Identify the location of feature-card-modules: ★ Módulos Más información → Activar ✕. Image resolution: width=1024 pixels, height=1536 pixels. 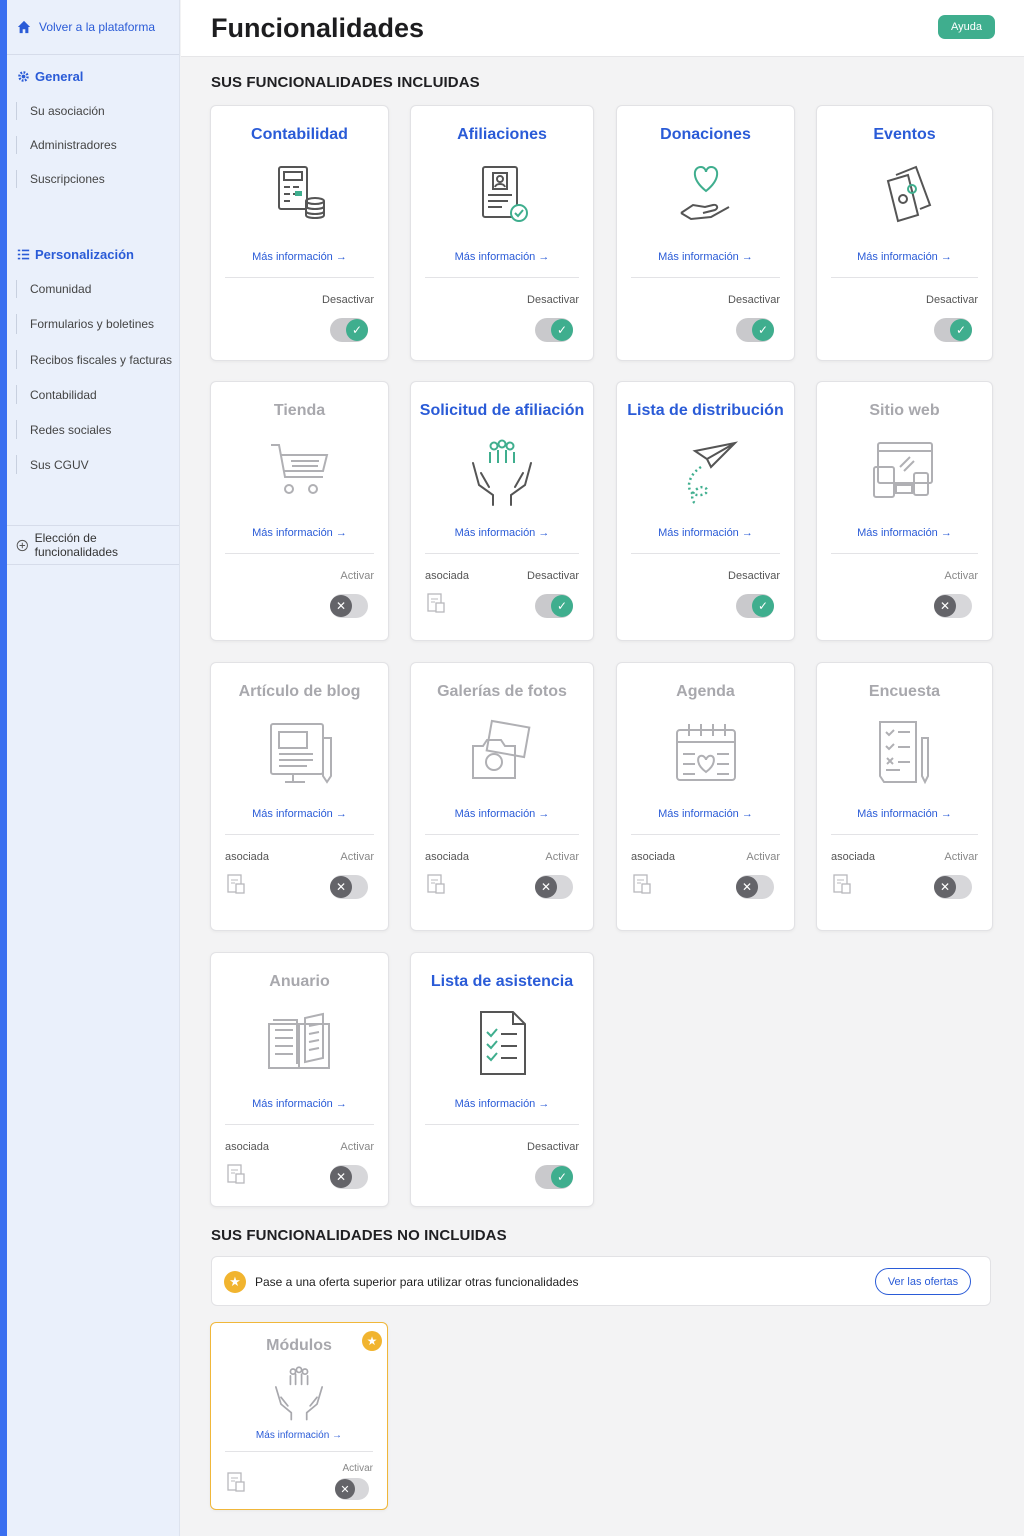
(299, 1416).